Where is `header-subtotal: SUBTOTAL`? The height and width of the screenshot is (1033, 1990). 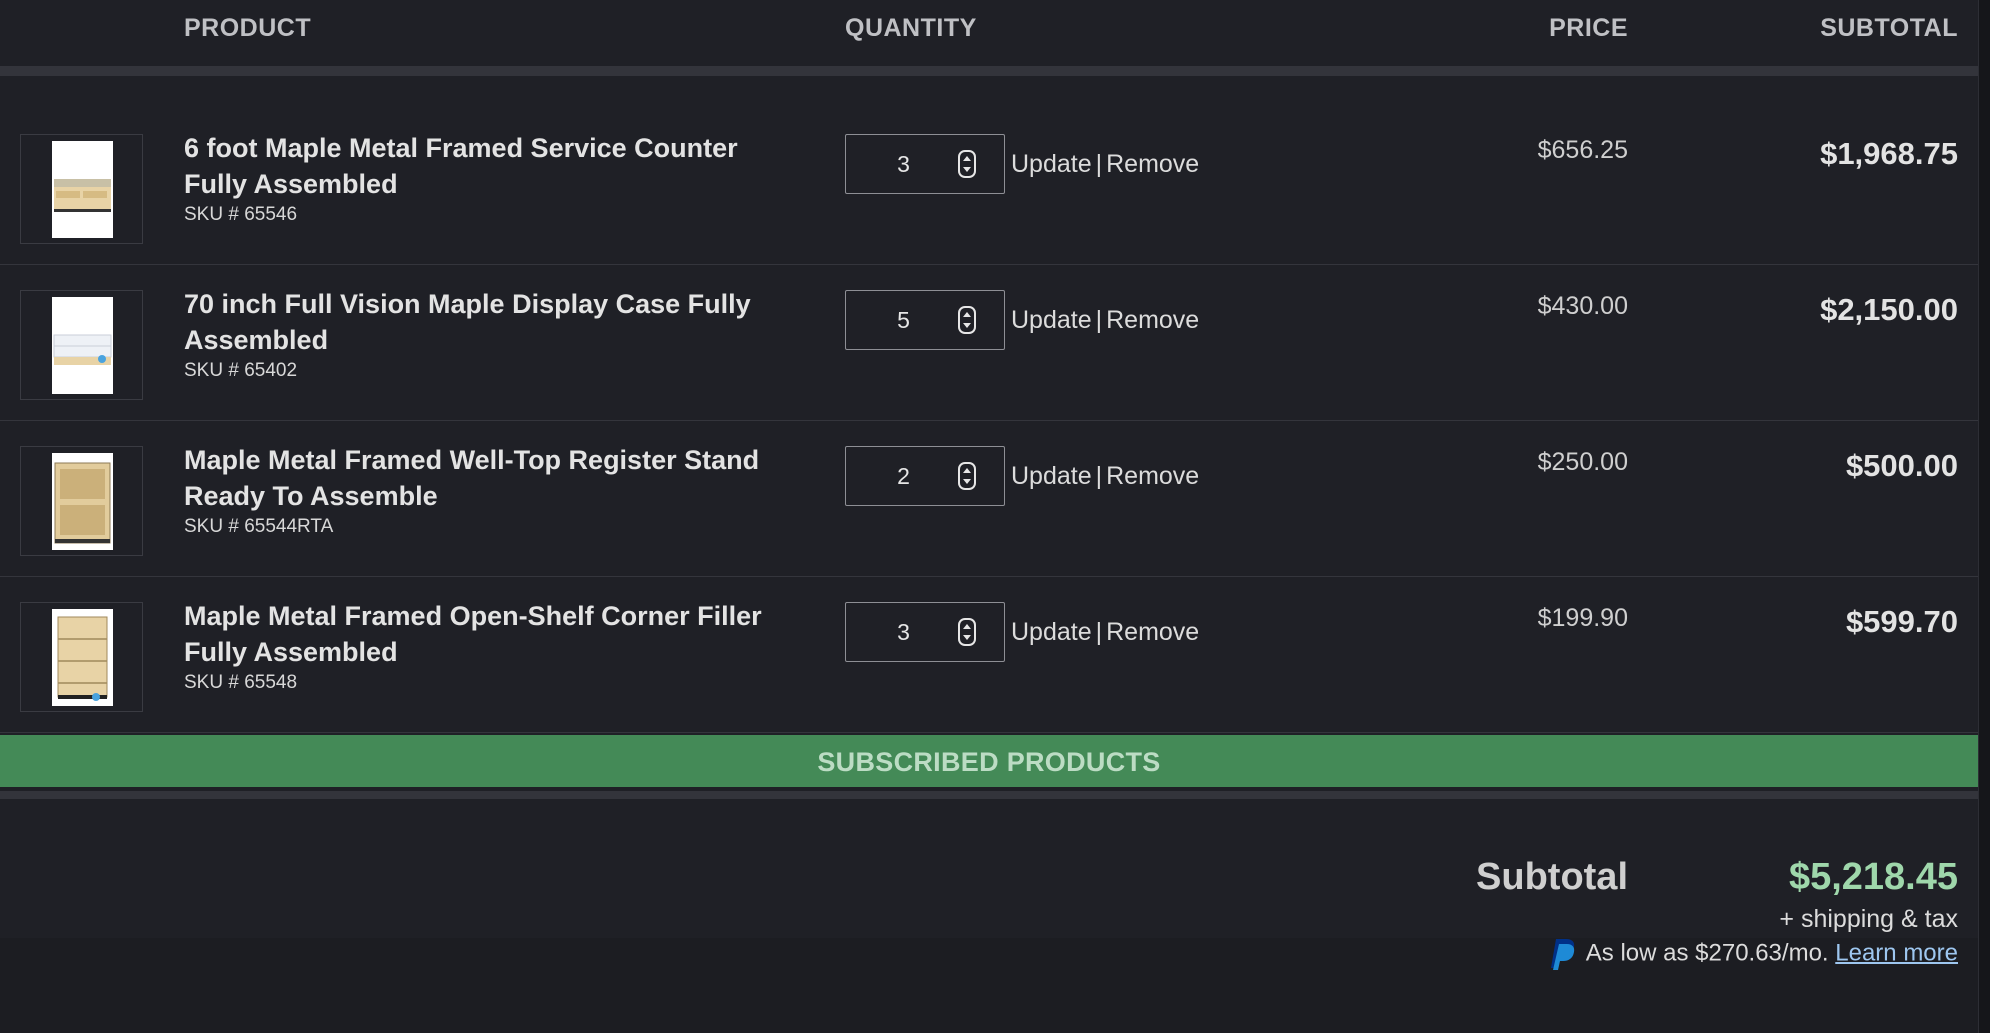 header-subtotal: SUBTOTAL is located at coordinates (1889, 28).